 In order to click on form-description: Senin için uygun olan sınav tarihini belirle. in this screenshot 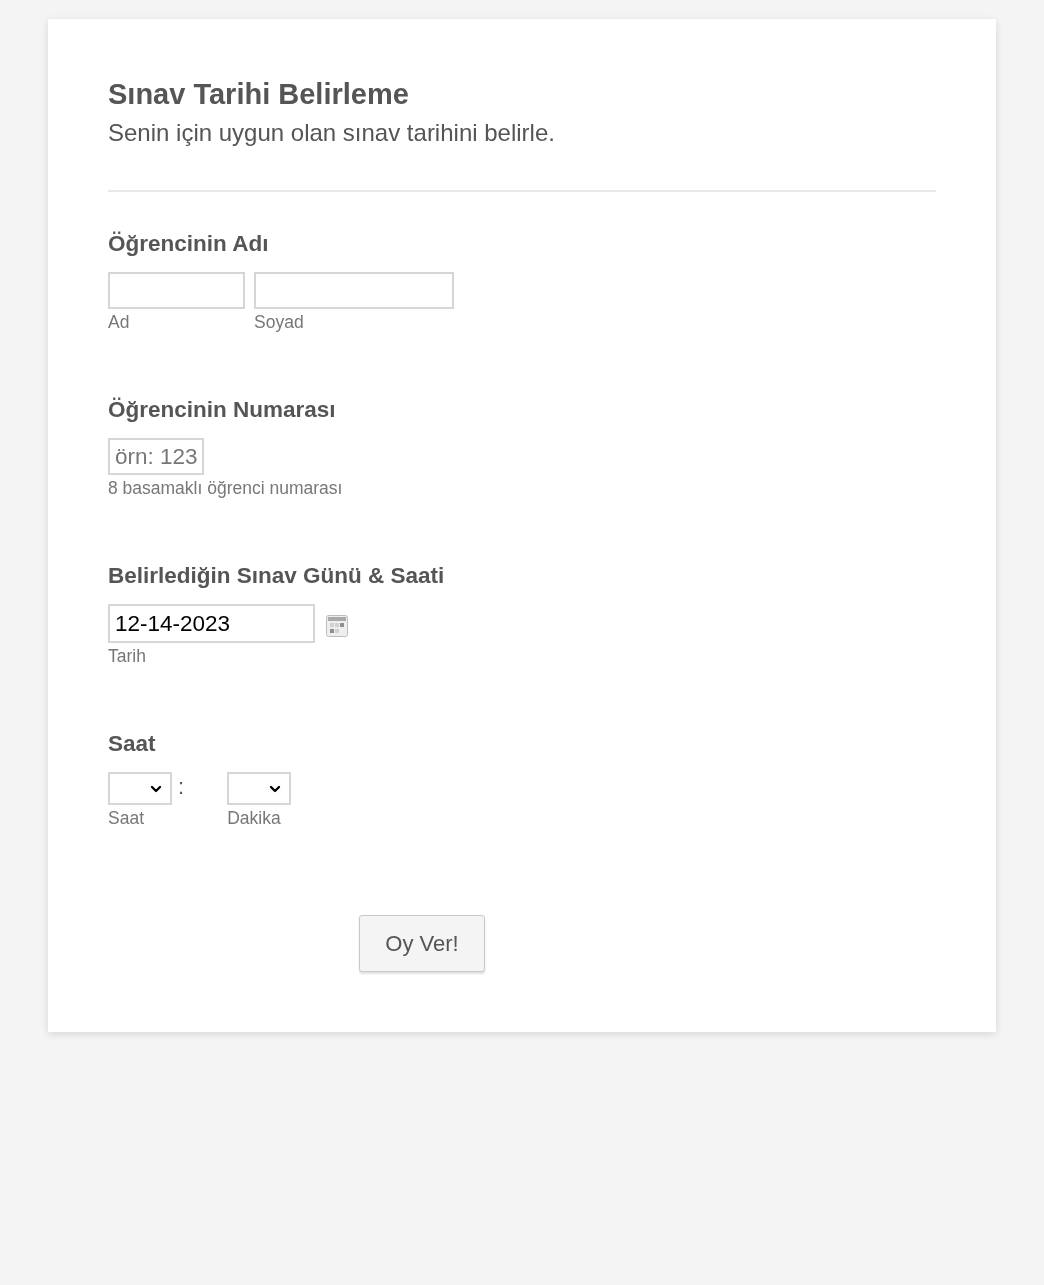, I will do `click(332, 133)`.